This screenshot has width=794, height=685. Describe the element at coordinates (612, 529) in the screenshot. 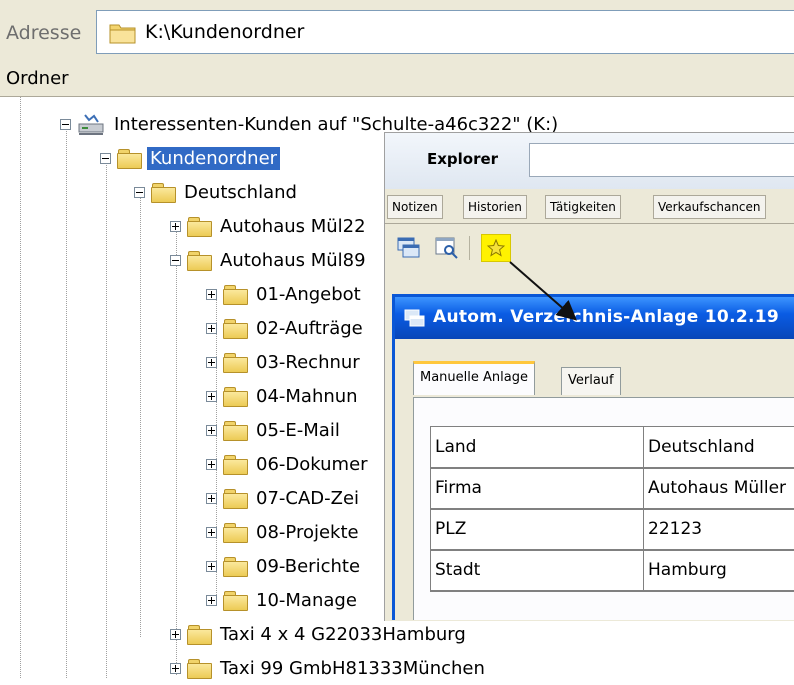

I see `grid-row: PLZ 22123` at that location.